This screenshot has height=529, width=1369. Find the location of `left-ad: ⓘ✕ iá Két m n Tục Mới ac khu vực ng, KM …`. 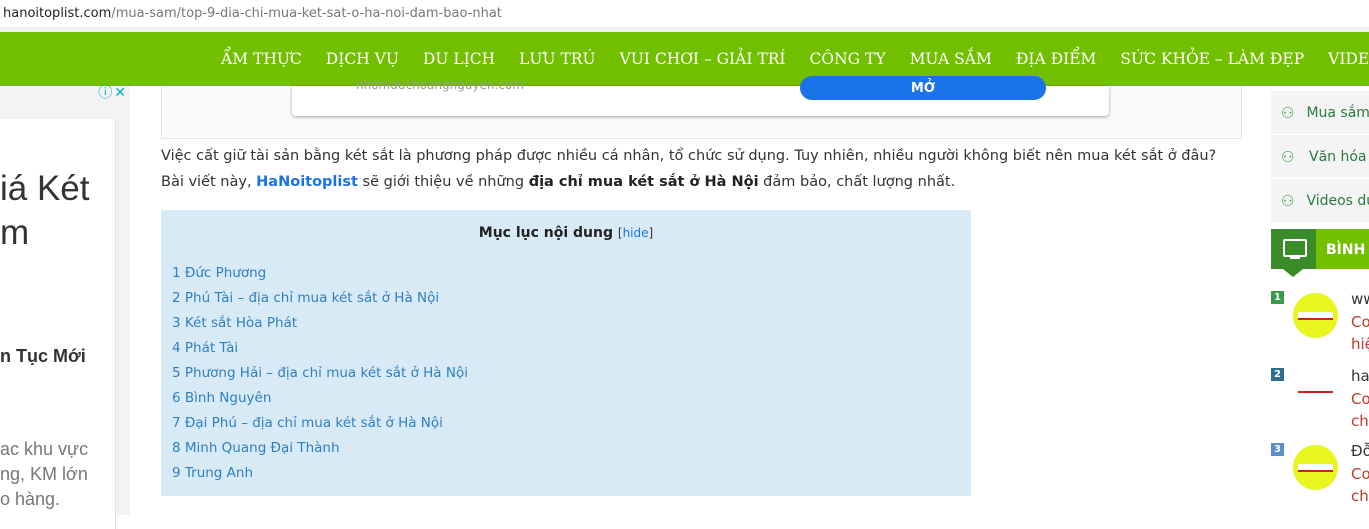

left-ad: ⓘ✕ iá Két m n Tục Mới ac khu vực ng, KM … is located at coordinates (65, 307).